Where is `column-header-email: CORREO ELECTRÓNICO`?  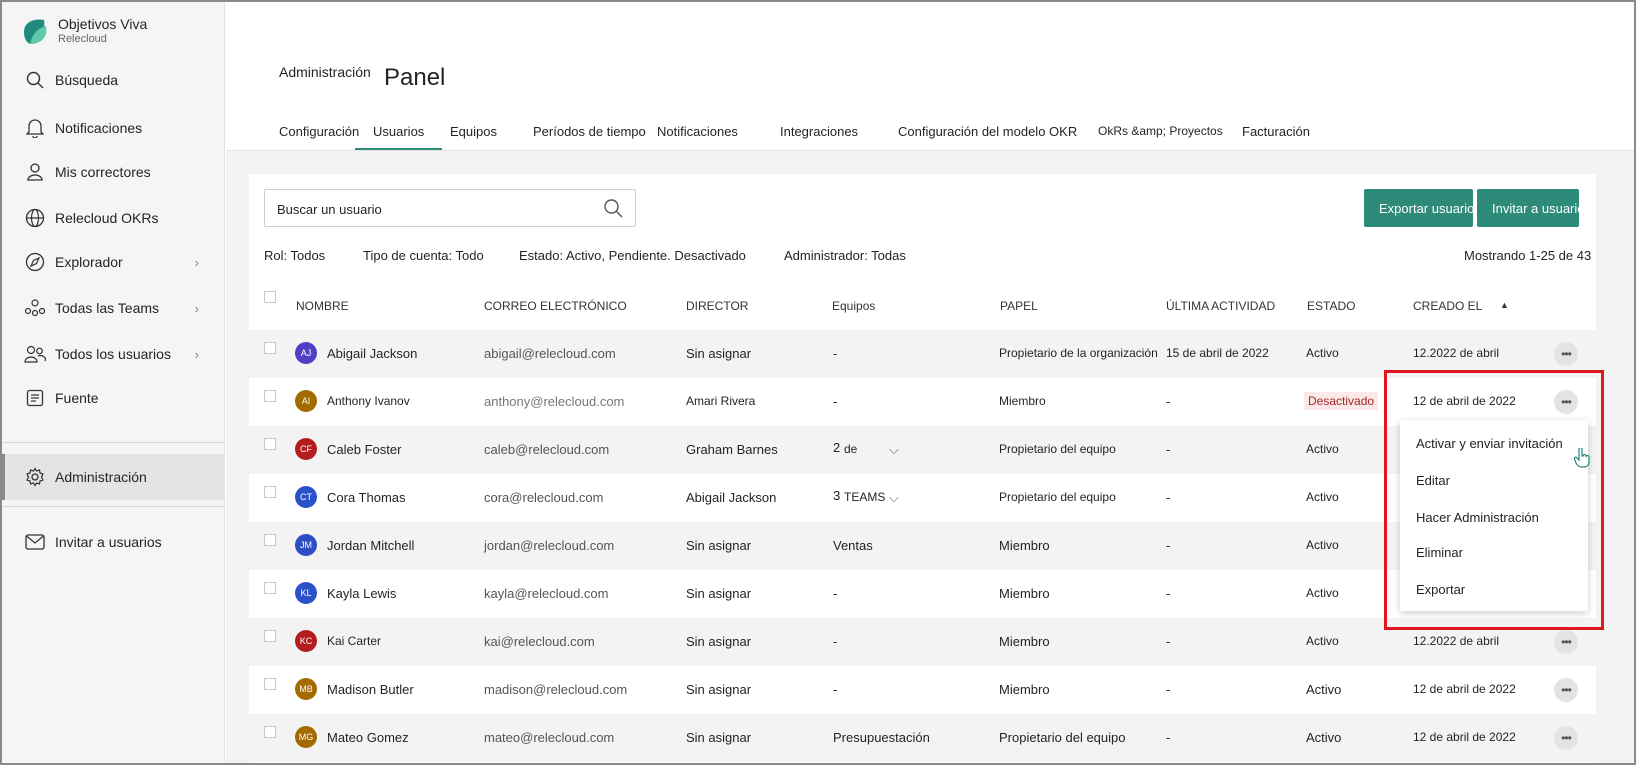 column-header-email: CORREO ELECTRÓNICO is located at coordinates (555, 306).